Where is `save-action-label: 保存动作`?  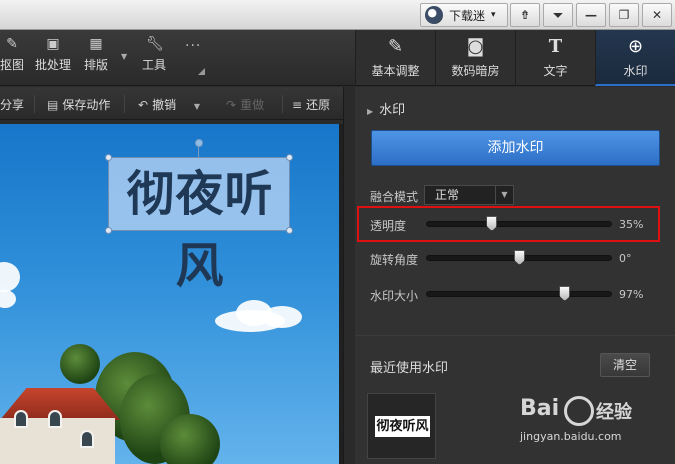
save-action-label: 保存动作 is located at coordinates (86, 105).